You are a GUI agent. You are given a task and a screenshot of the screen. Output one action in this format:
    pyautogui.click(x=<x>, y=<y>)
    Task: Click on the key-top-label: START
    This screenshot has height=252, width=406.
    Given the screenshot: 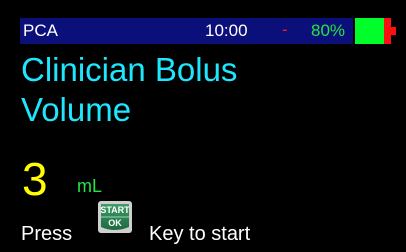 What is the action you would take?
    pyautogui.click(x=115, y=210)
    